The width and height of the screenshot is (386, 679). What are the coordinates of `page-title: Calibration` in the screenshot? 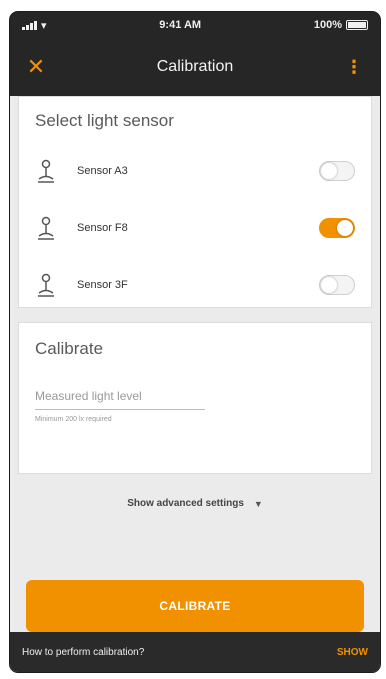 It's located at (195, 66).